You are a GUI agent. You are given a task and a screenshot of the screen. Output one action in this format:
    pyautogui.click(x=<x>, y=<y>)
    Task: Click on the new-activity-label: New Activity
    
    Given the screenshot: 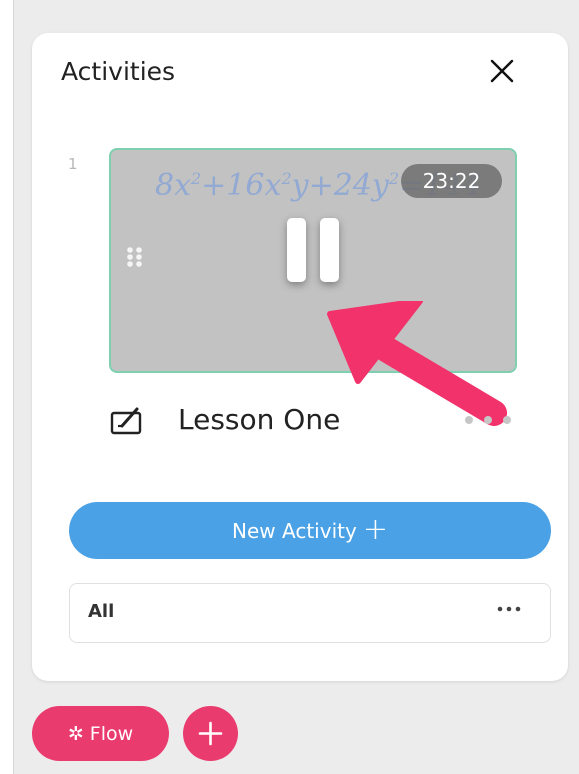 What is the action you would take?
    pyautogui.click(x=294, y=530)
    